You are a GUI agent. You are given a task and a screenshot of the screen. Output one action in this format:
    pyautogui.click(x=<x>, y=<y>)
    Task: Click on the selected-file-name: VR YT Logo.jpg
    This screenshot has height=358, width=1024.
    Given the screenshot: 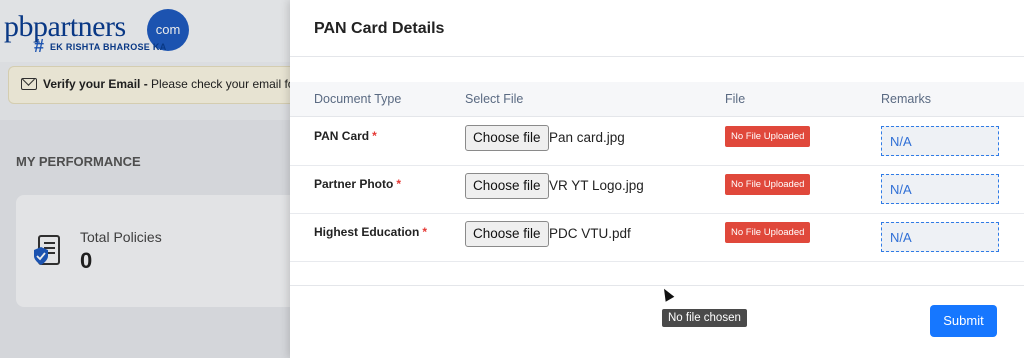 What is the action you would take?
    pyautogui.click(x=596, y=185)
    